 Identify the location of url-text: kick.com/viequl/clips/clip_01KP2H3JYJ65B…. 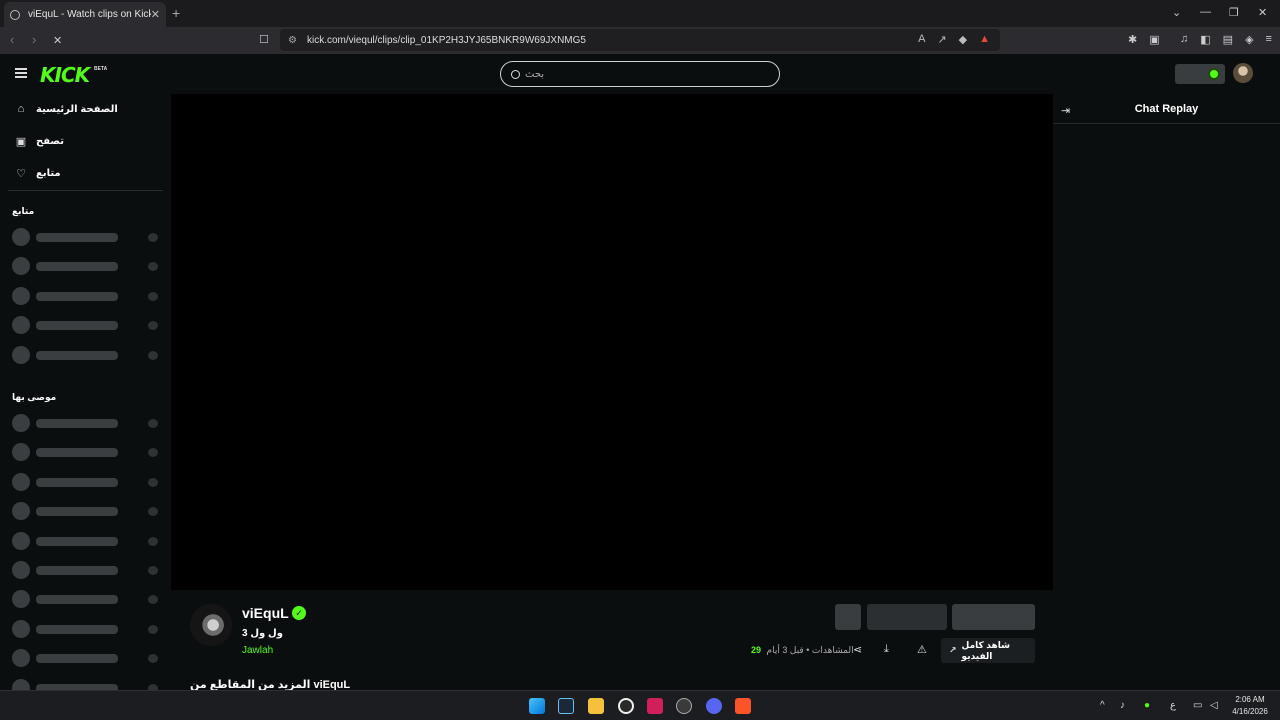
(446, 40).